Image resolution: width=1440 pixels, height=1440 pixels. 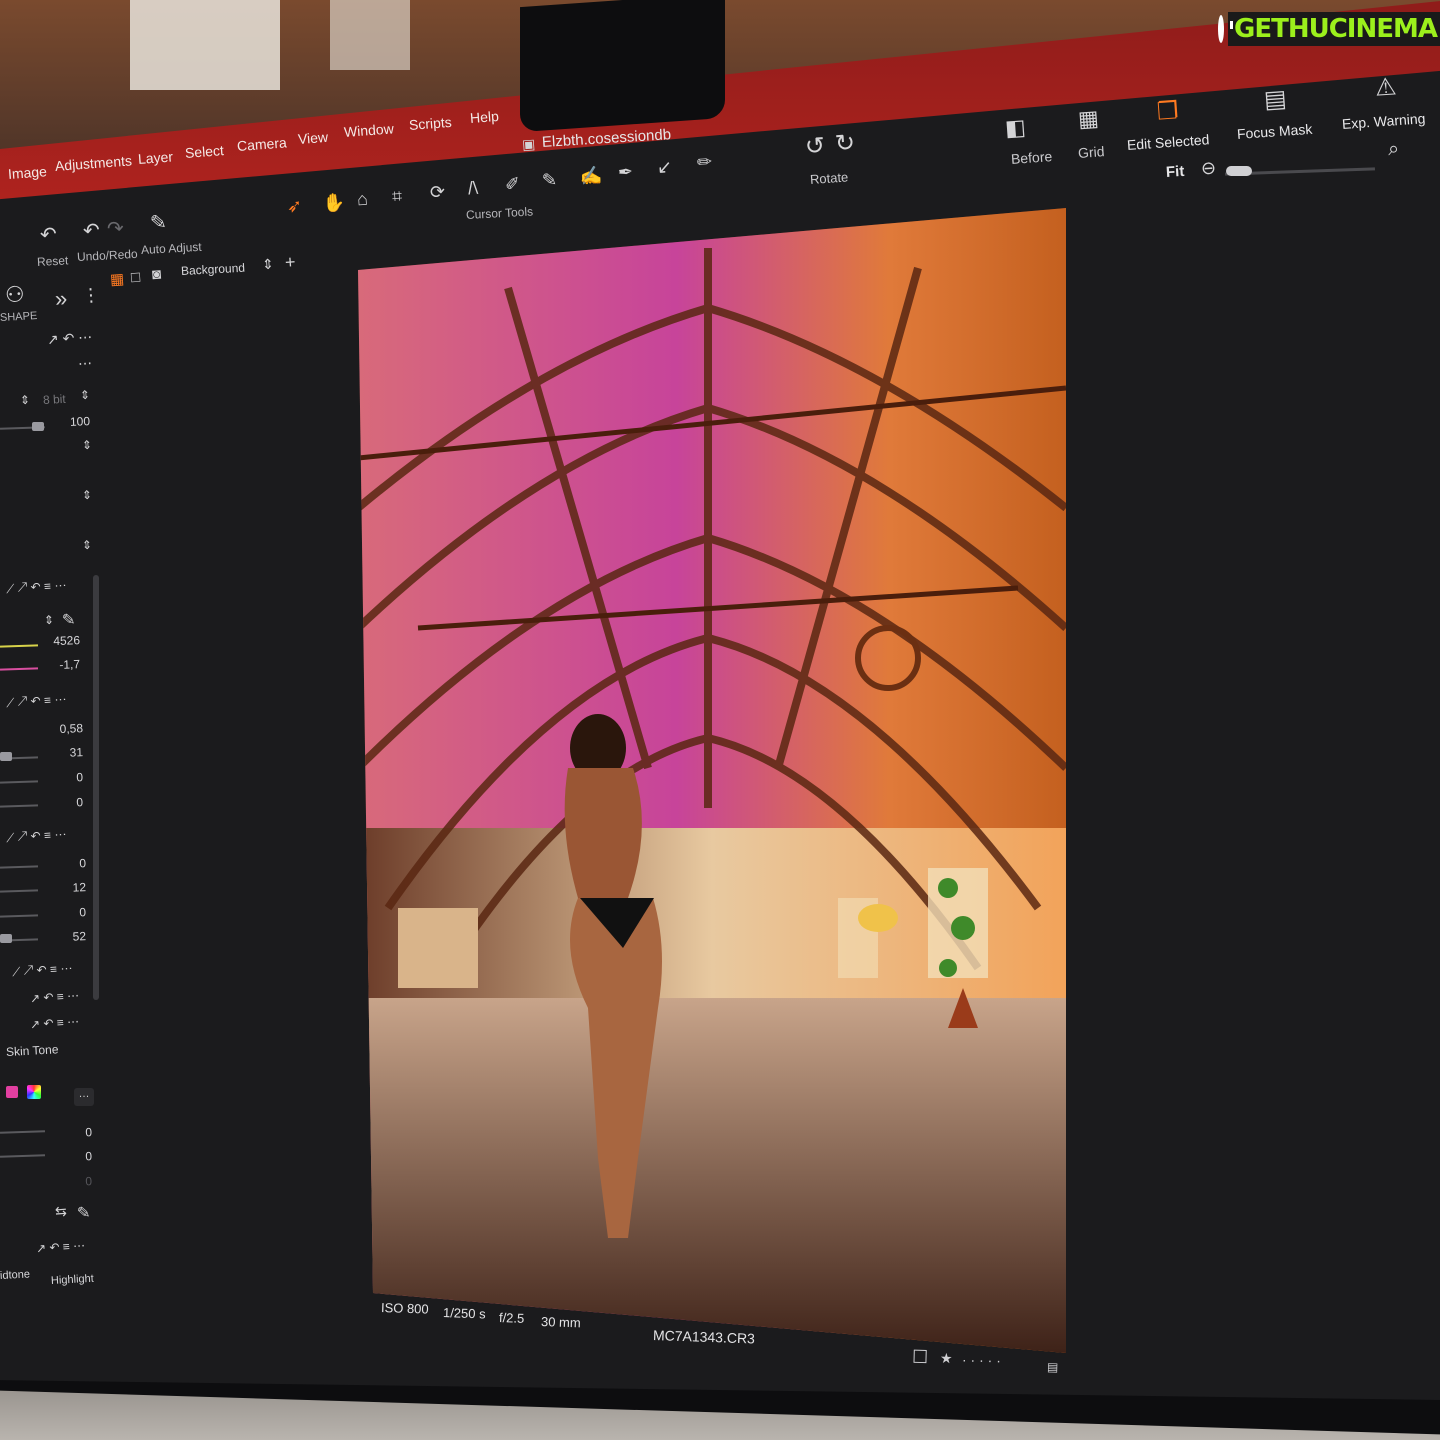 What do you see at coordinates (79, 887) in the screenshot?
I see `shadow-value: 12` at bounding box center [79, 887].